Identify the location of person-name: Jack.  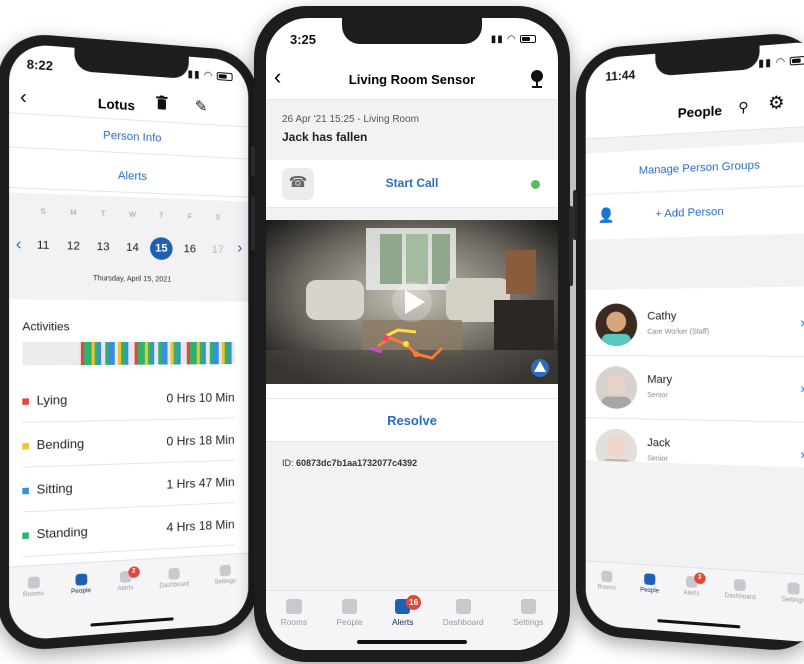
(659, 443).